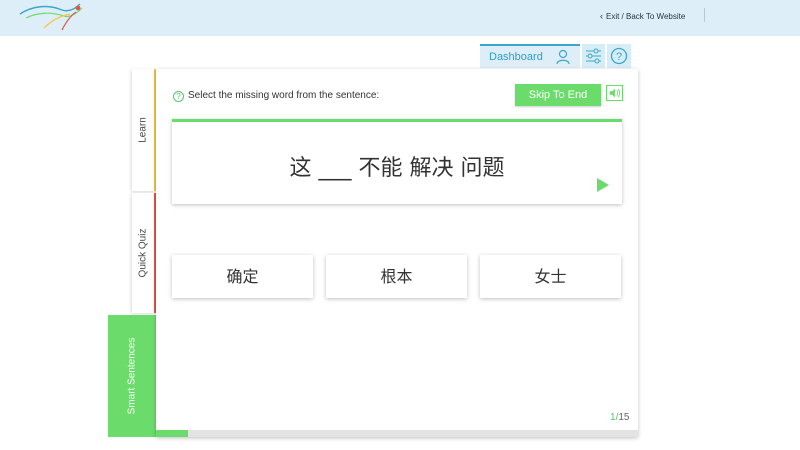  Describe the element at coordinates (396, 276) in the screenshot. I see `answer-choice: 根本` at that location.